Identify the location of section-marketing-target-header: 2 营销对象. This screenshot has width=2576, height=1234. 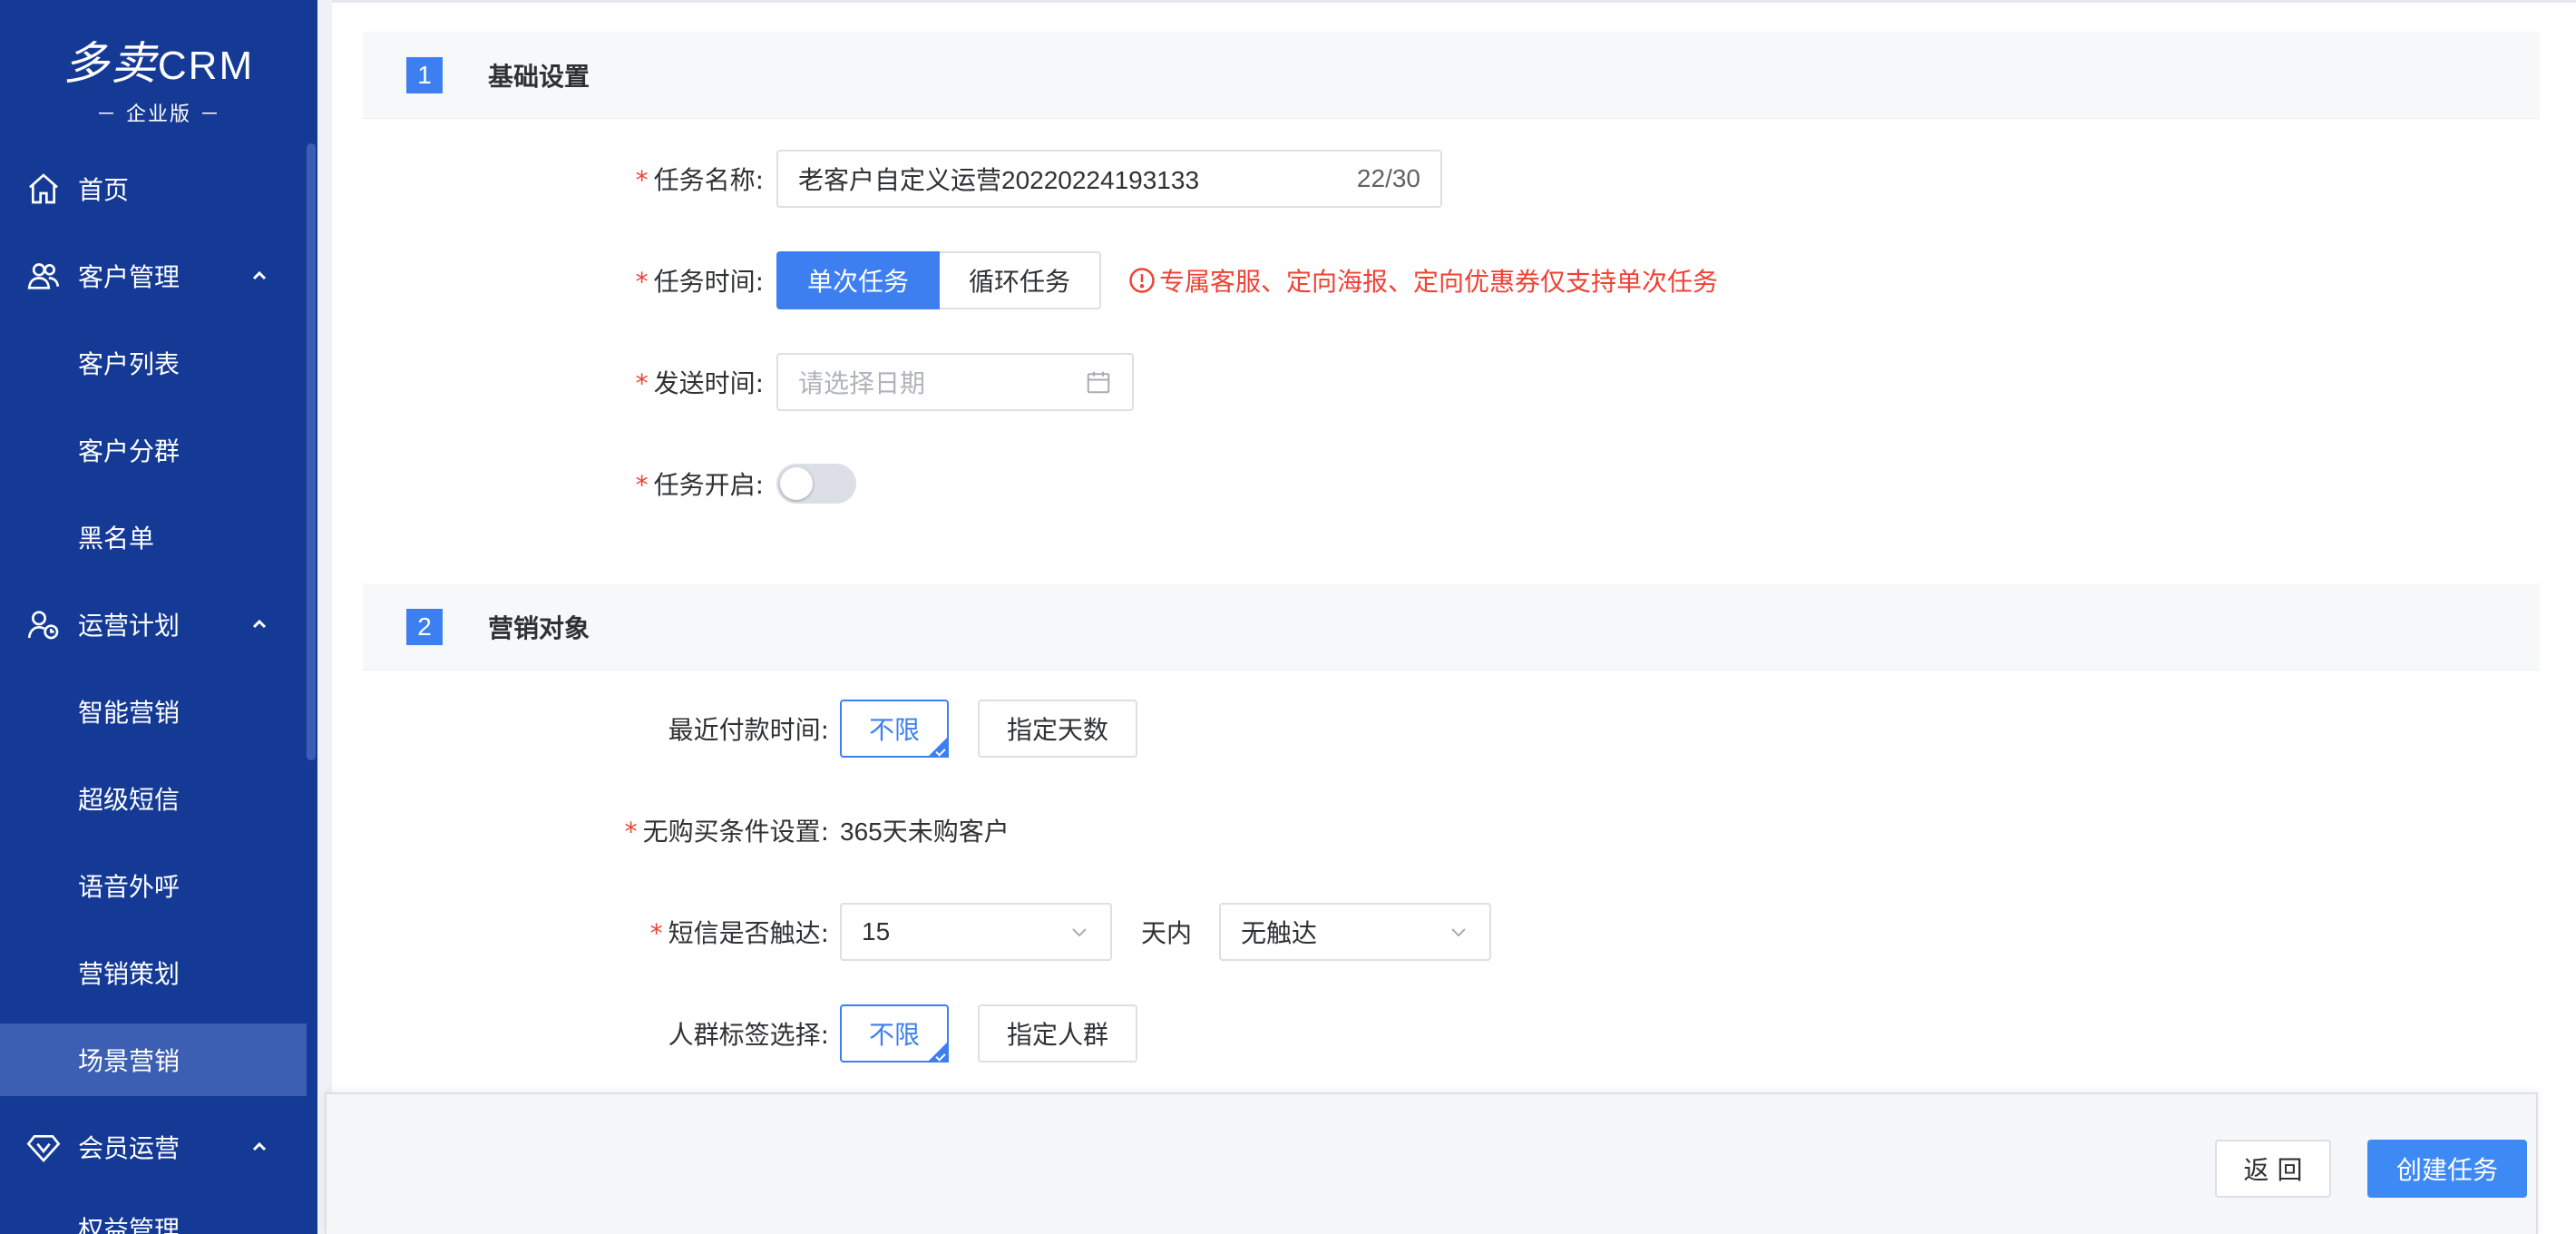
(1451, 627).